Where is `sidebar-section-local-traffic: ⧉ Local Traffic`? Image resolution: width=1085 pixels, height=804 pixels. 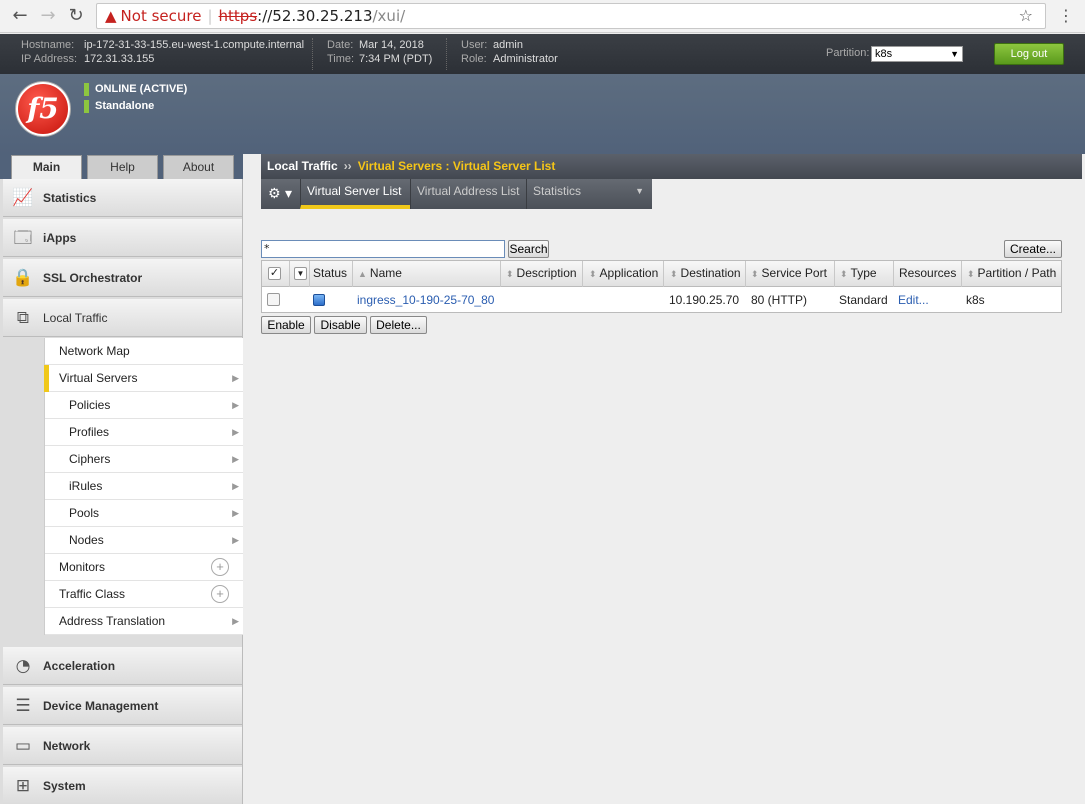 sidebar-section-local-traffic: ⧉ Local Traffic is located at coordinates (122, 318).